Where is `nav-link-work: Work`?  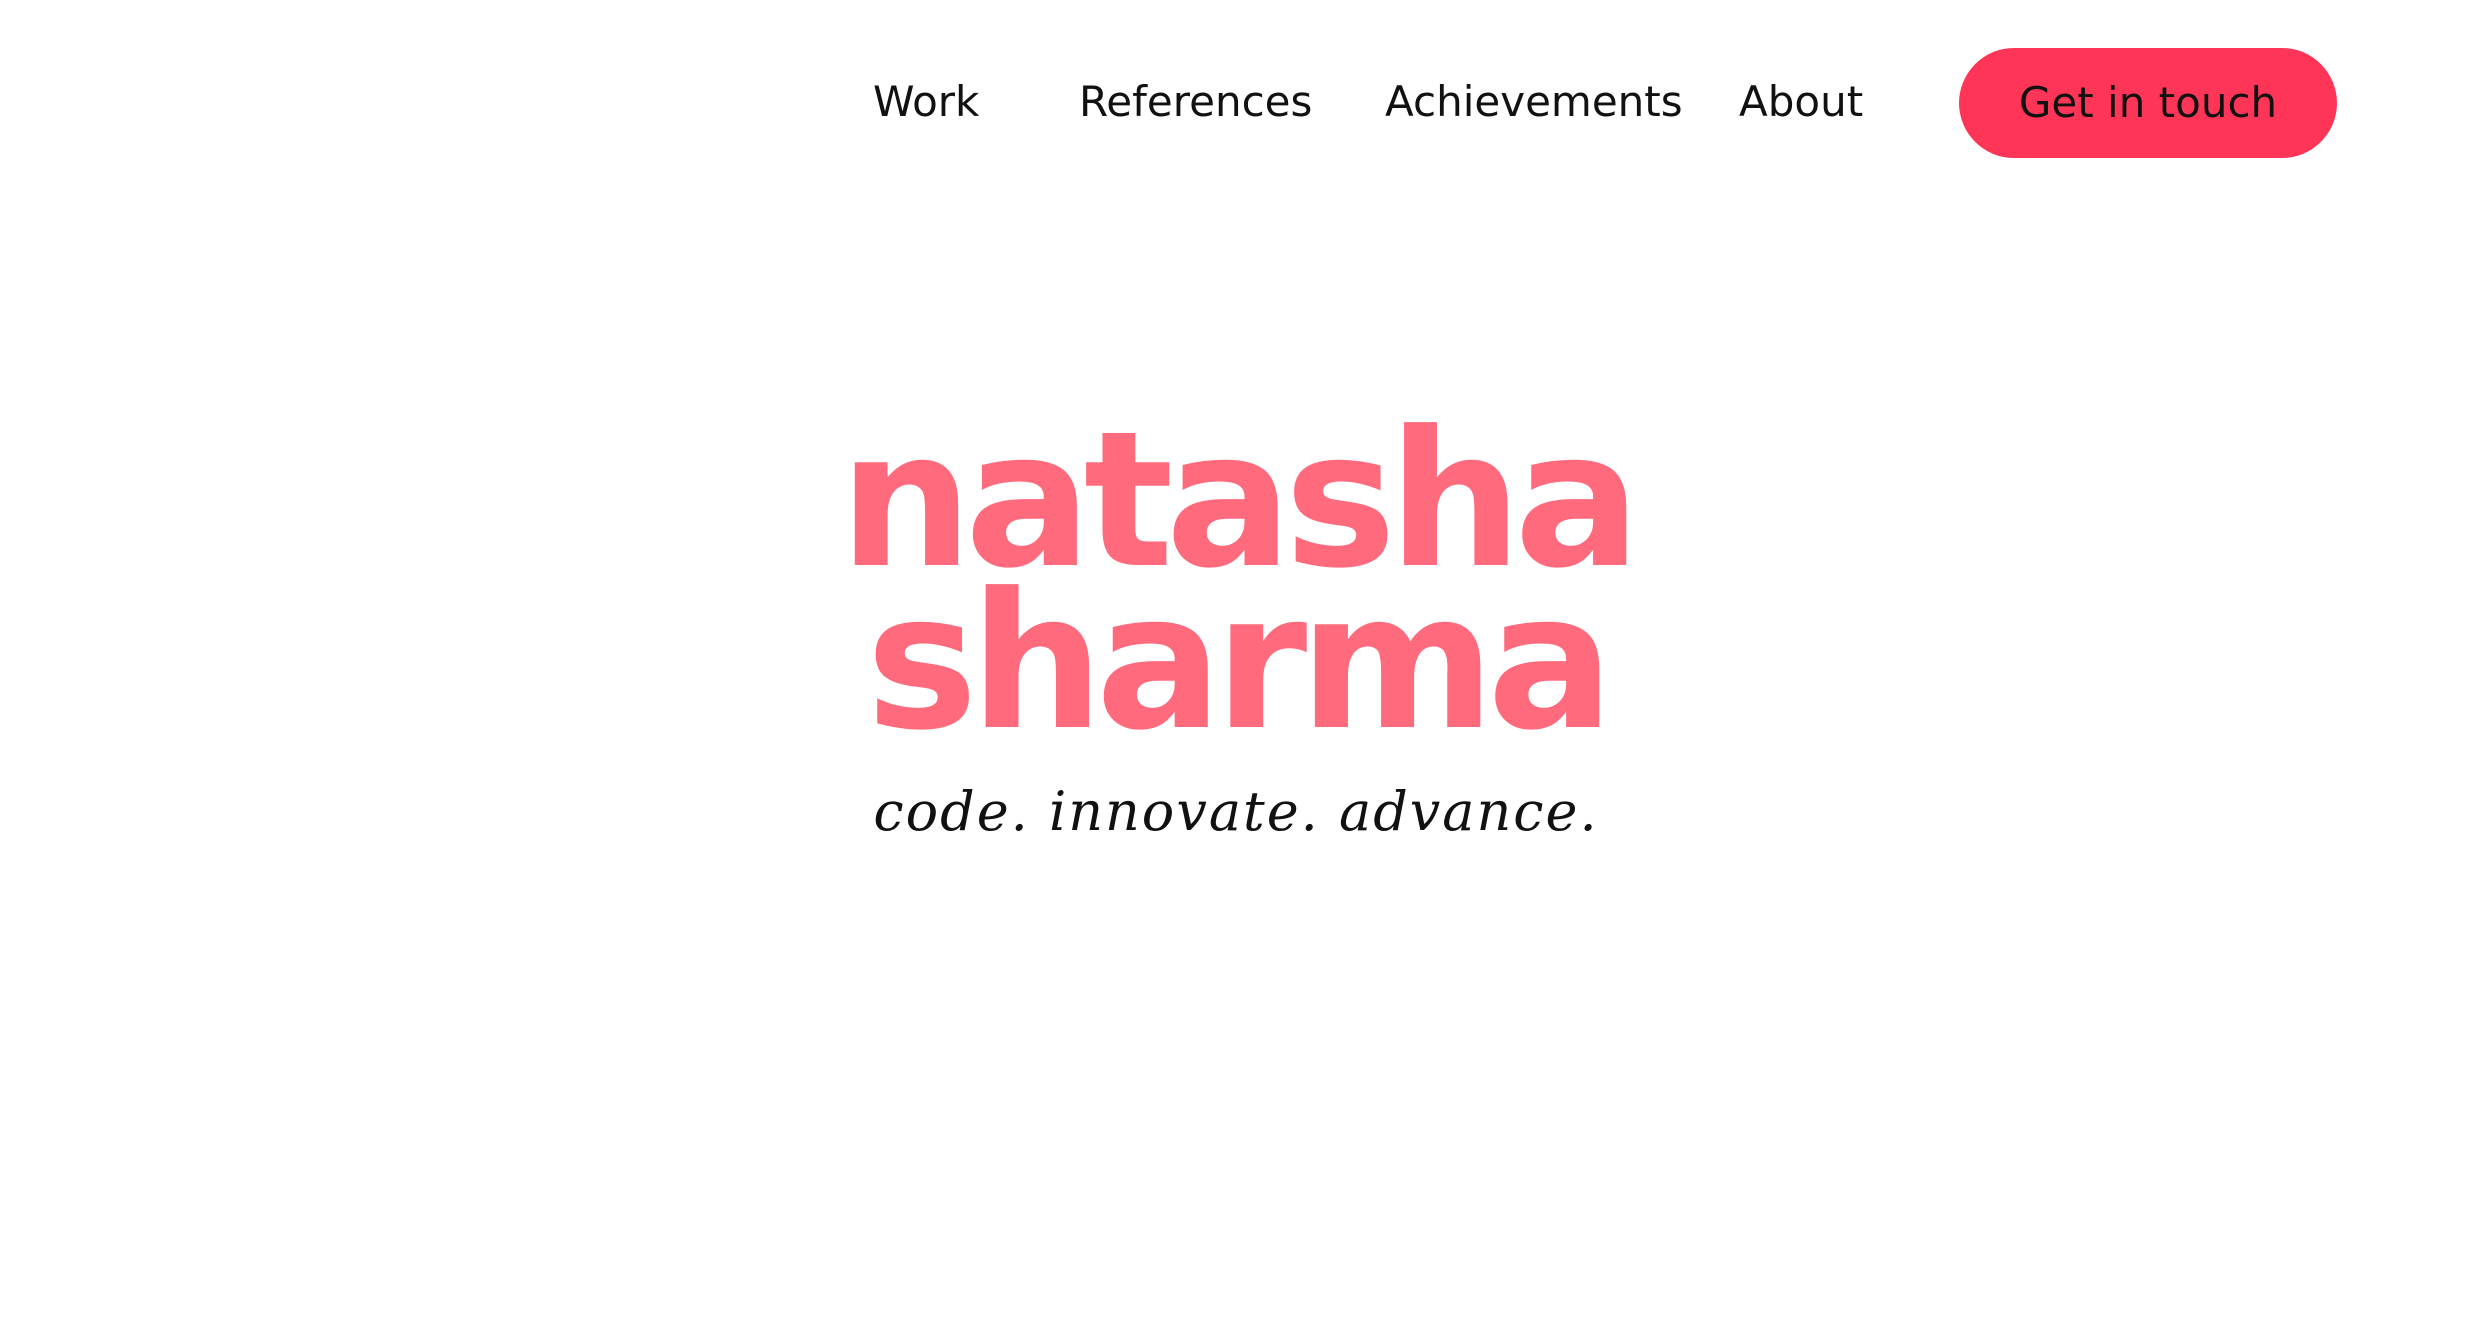 nav-link-work: Work is located at coordinates (926, 102).